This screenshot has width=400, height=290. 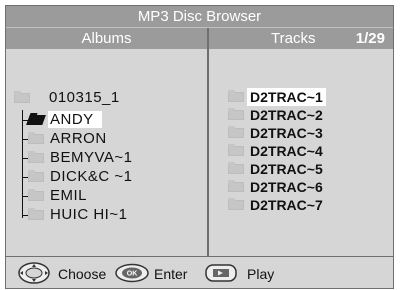 I want to click on album-item-label: HUIC HI~1, so click(x=89, y=214).